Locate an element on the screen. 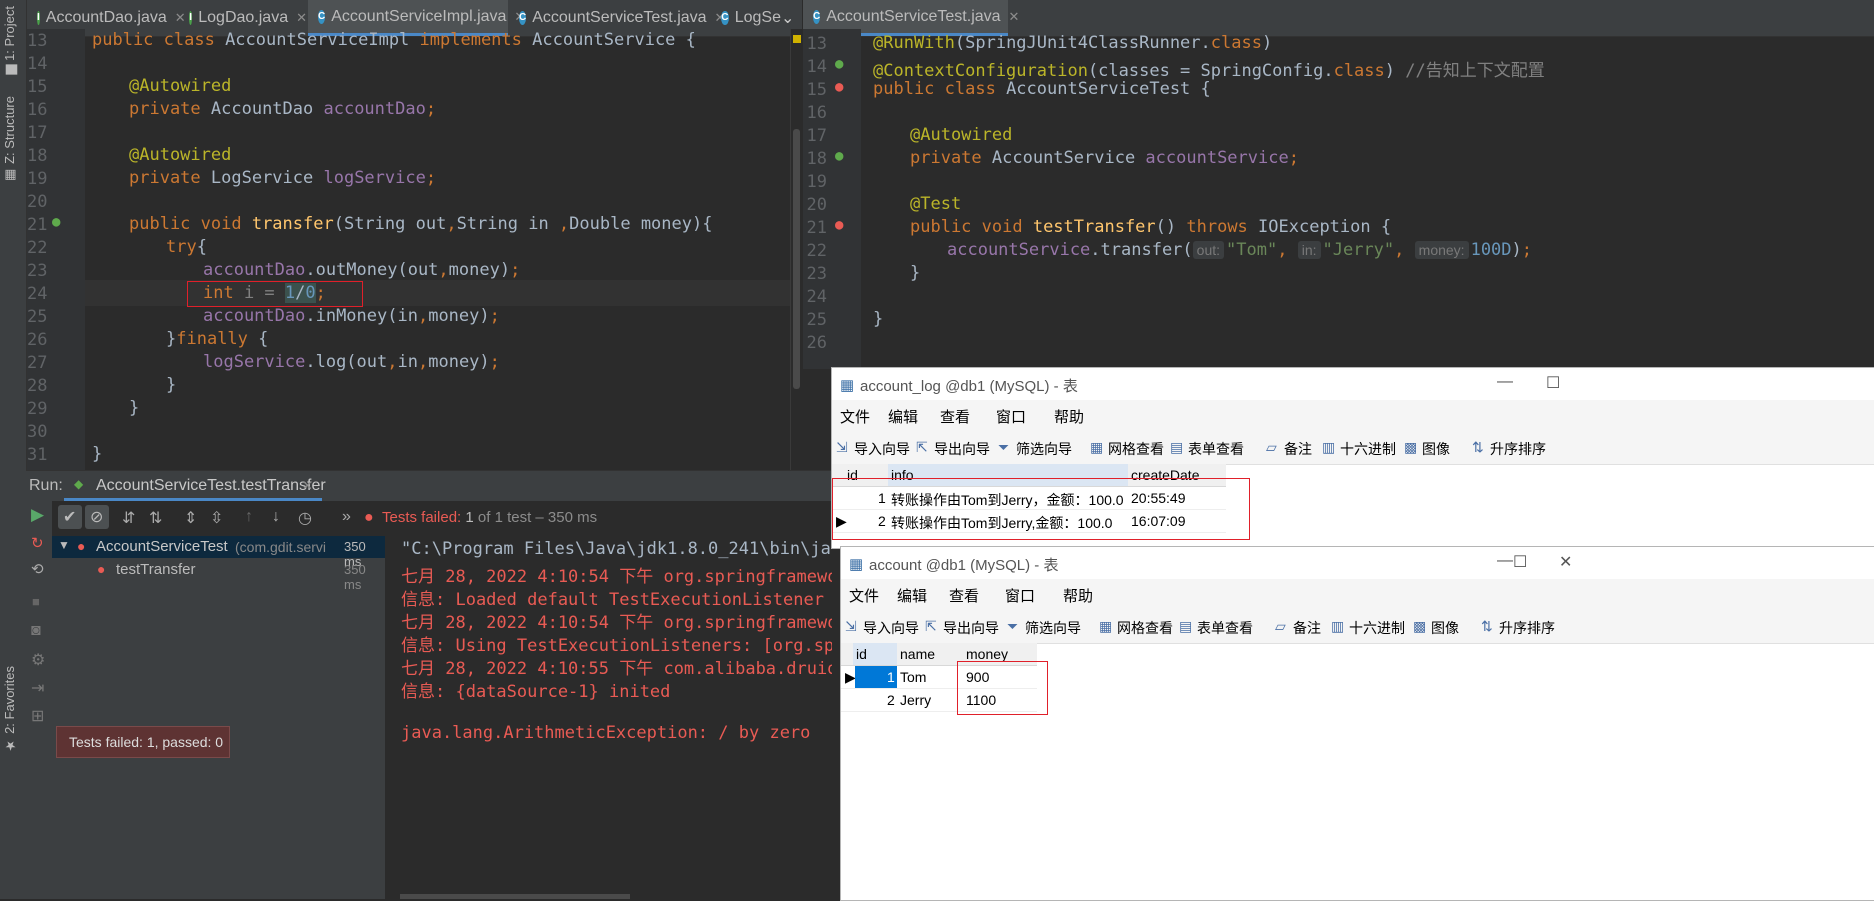 This screenshot has height=901, width=1874. rerun-failed-icon: ↻ is located at coordinates (37, 543).